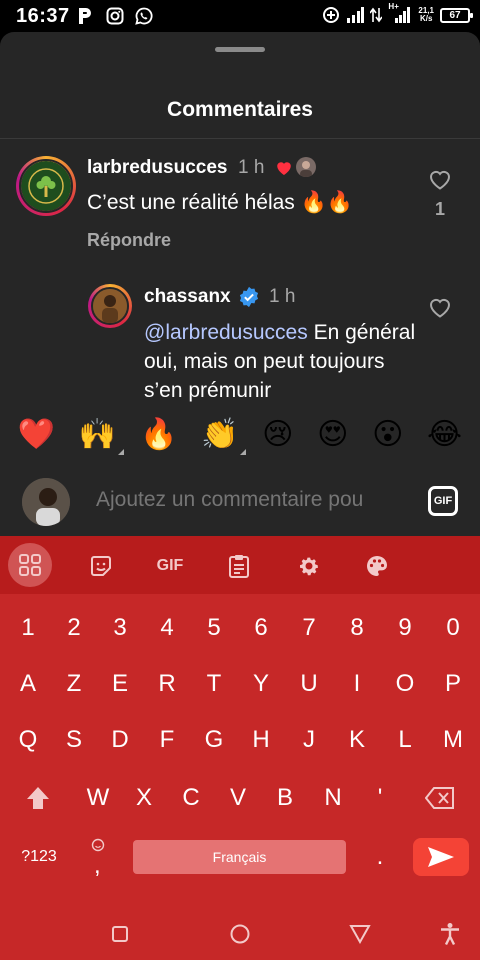  What do you see at coordinates (440, 179) in the screenshot?
I see `like-heart-icon` at bounding box center [440, 179].